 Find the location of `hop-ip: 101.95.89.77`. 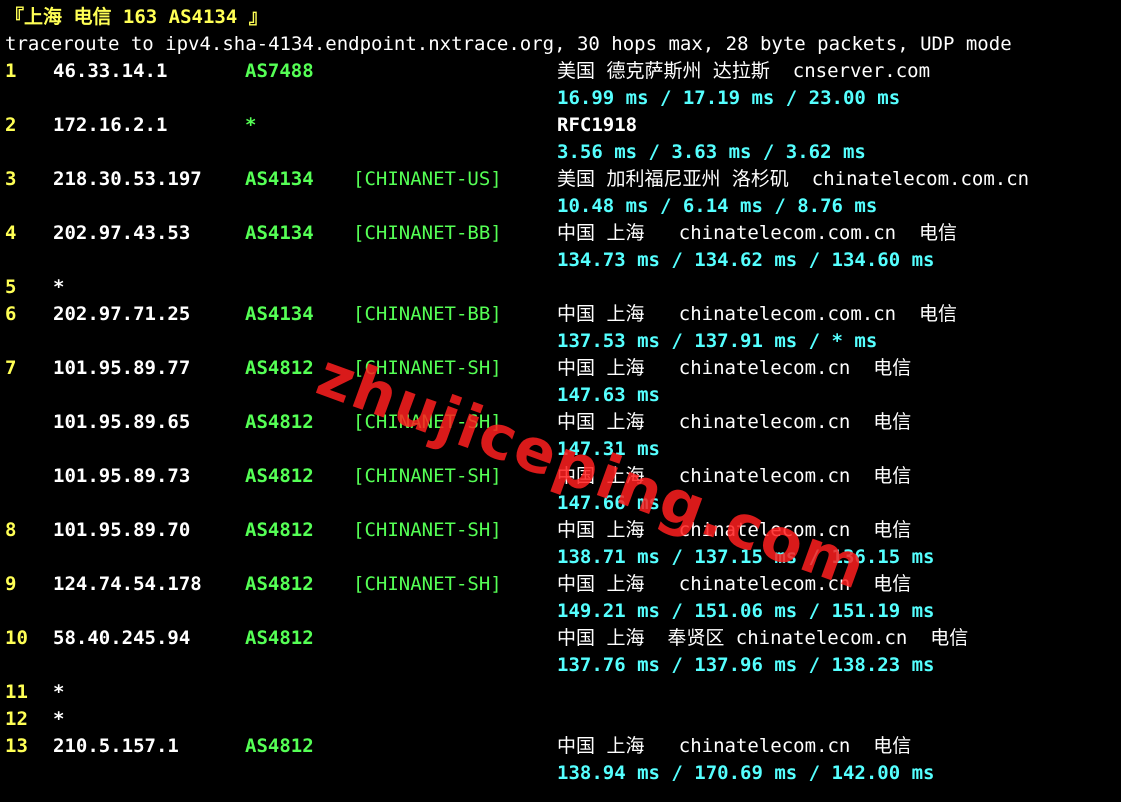

hop-ip: 101.95.89.77 is located at coordinates (122, 368).